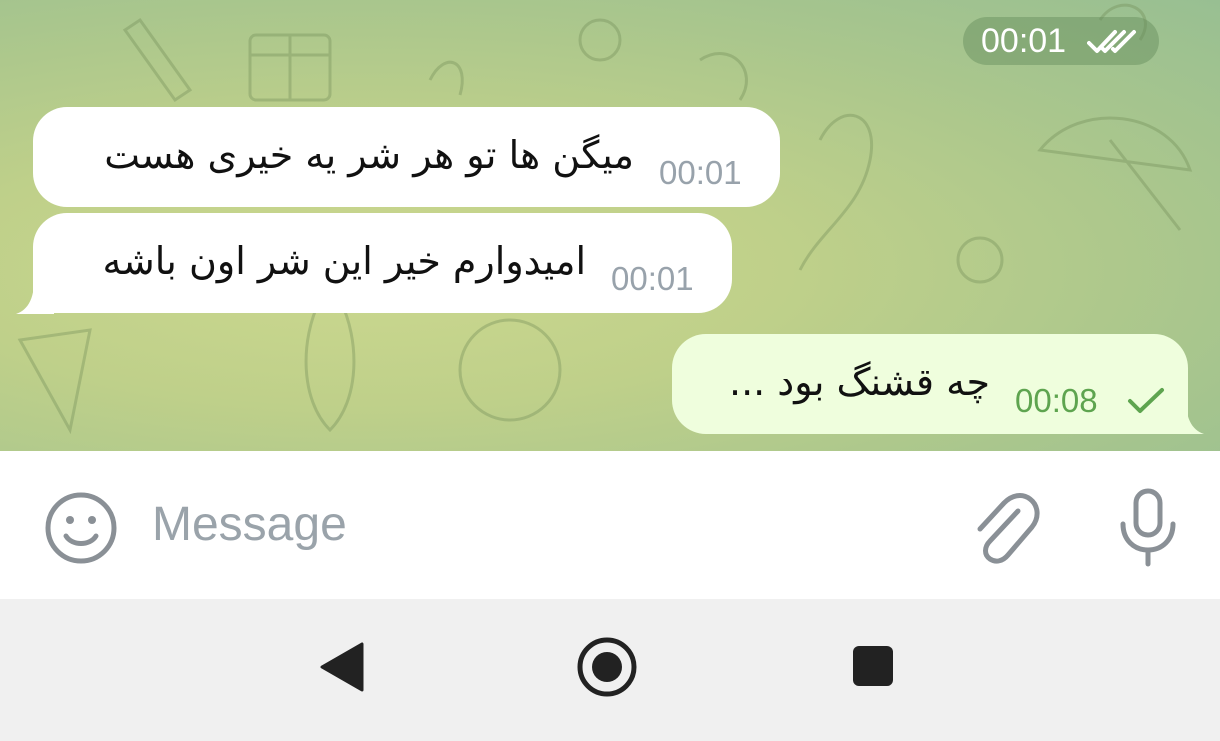  I want to click on emoji-icon, so click(81, 528).